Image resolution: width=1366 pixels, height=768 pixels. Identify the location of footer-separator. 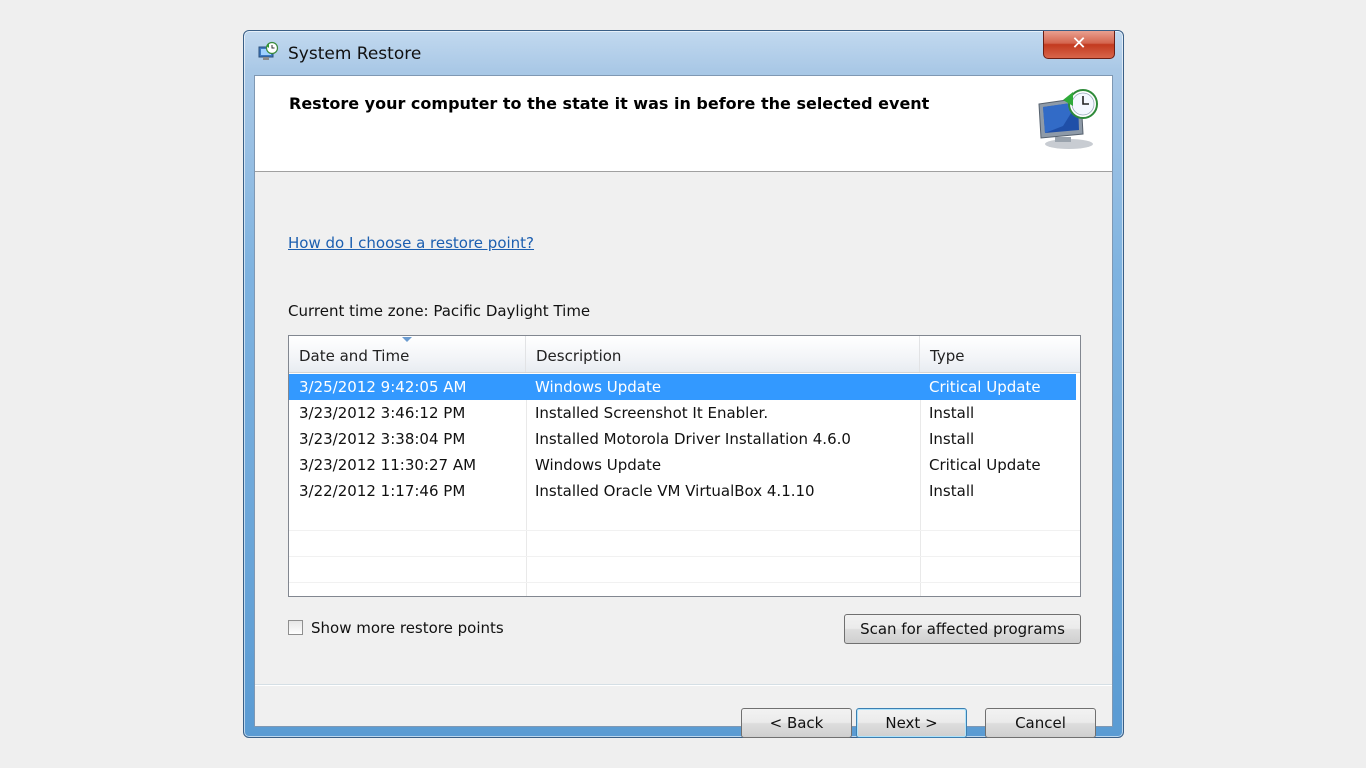
(683, 685).